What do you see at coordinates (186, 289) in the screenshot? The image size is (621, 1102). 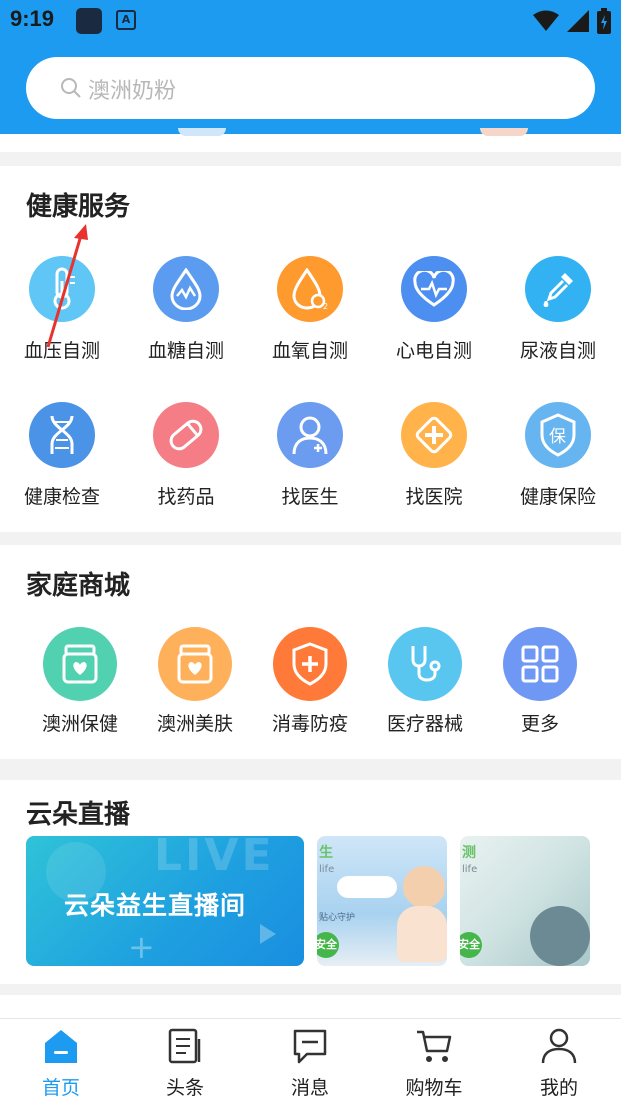 I see `blood-drop-icon` at bounding box center [186, 289].